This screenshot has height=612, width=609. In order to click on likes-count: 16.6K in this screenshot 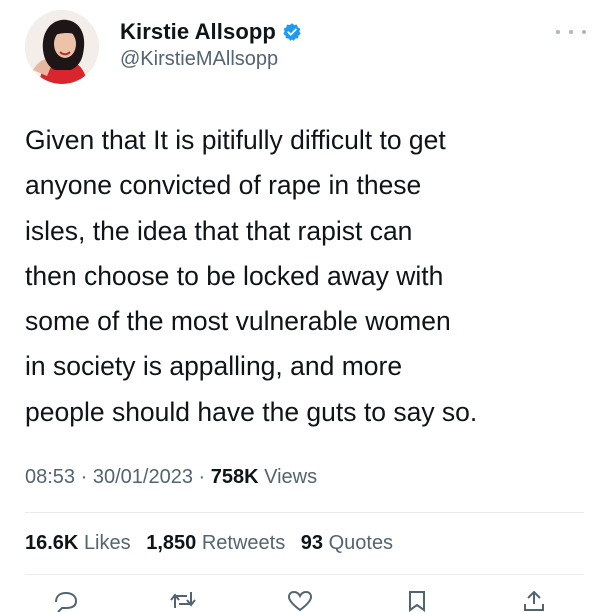, I will do `click(52, 543)`.